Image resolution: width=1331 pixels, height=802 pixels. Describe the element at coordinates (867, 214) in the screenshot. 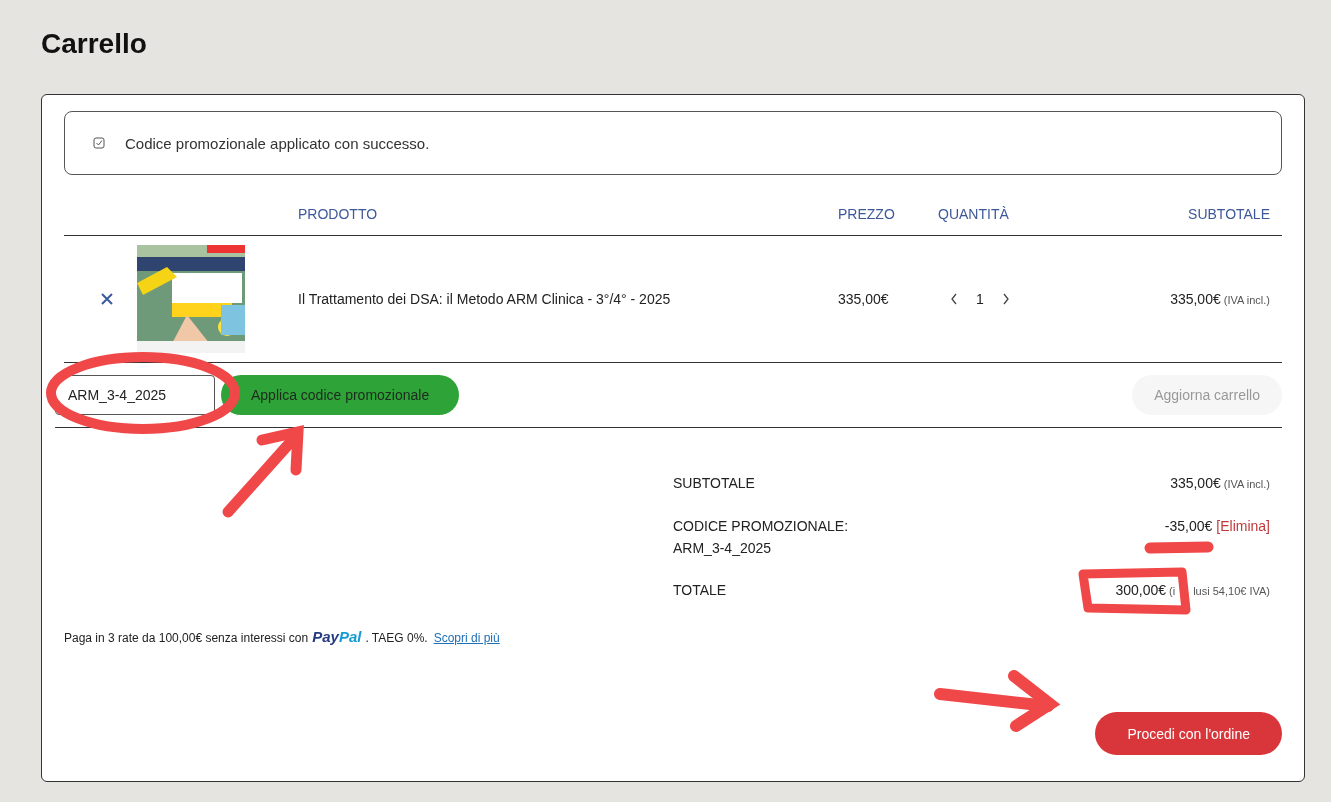

I see `column-header: PREZZO` at that location.